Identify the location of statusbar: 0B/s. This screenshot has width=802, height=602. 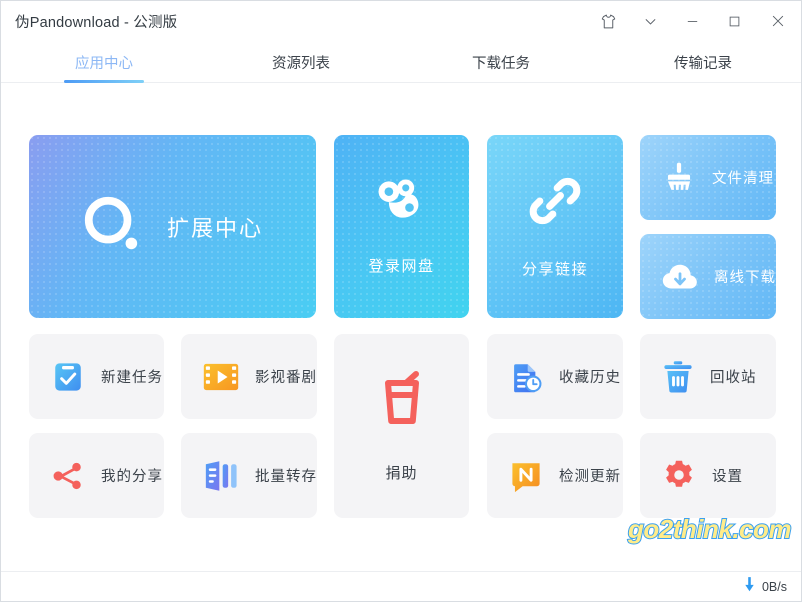
(401, 586).